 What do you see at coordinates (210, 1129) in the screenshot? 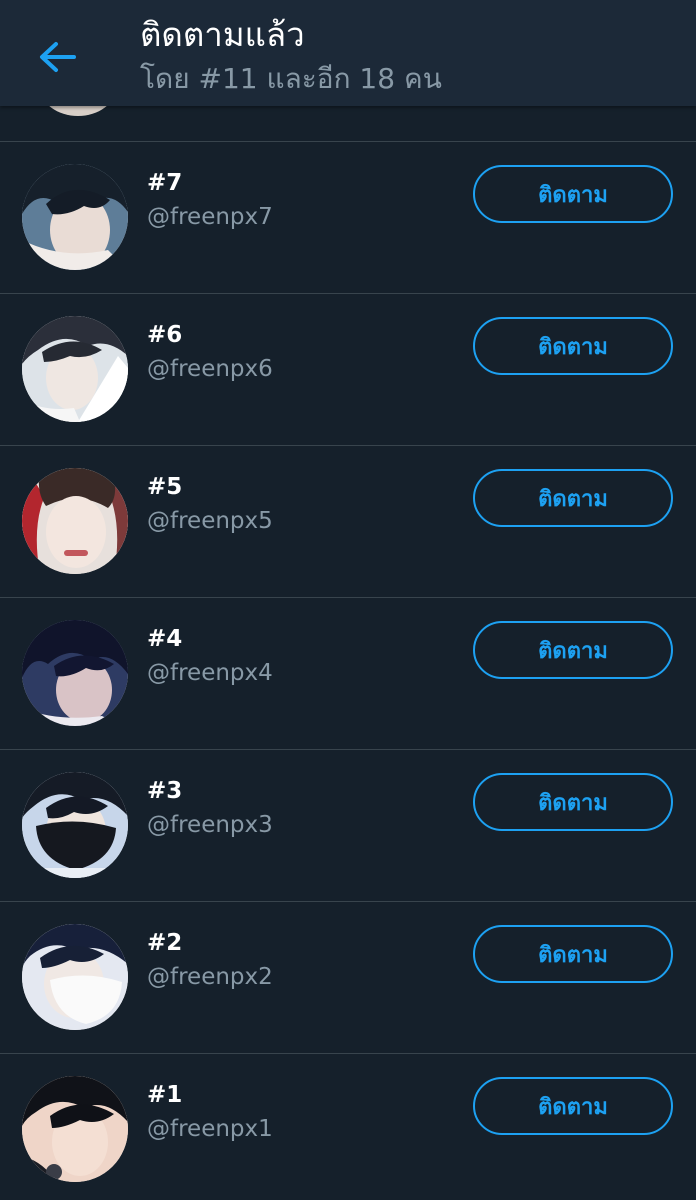
I see `user-handle: @freenpx1` at bounding box center [210, 1129].